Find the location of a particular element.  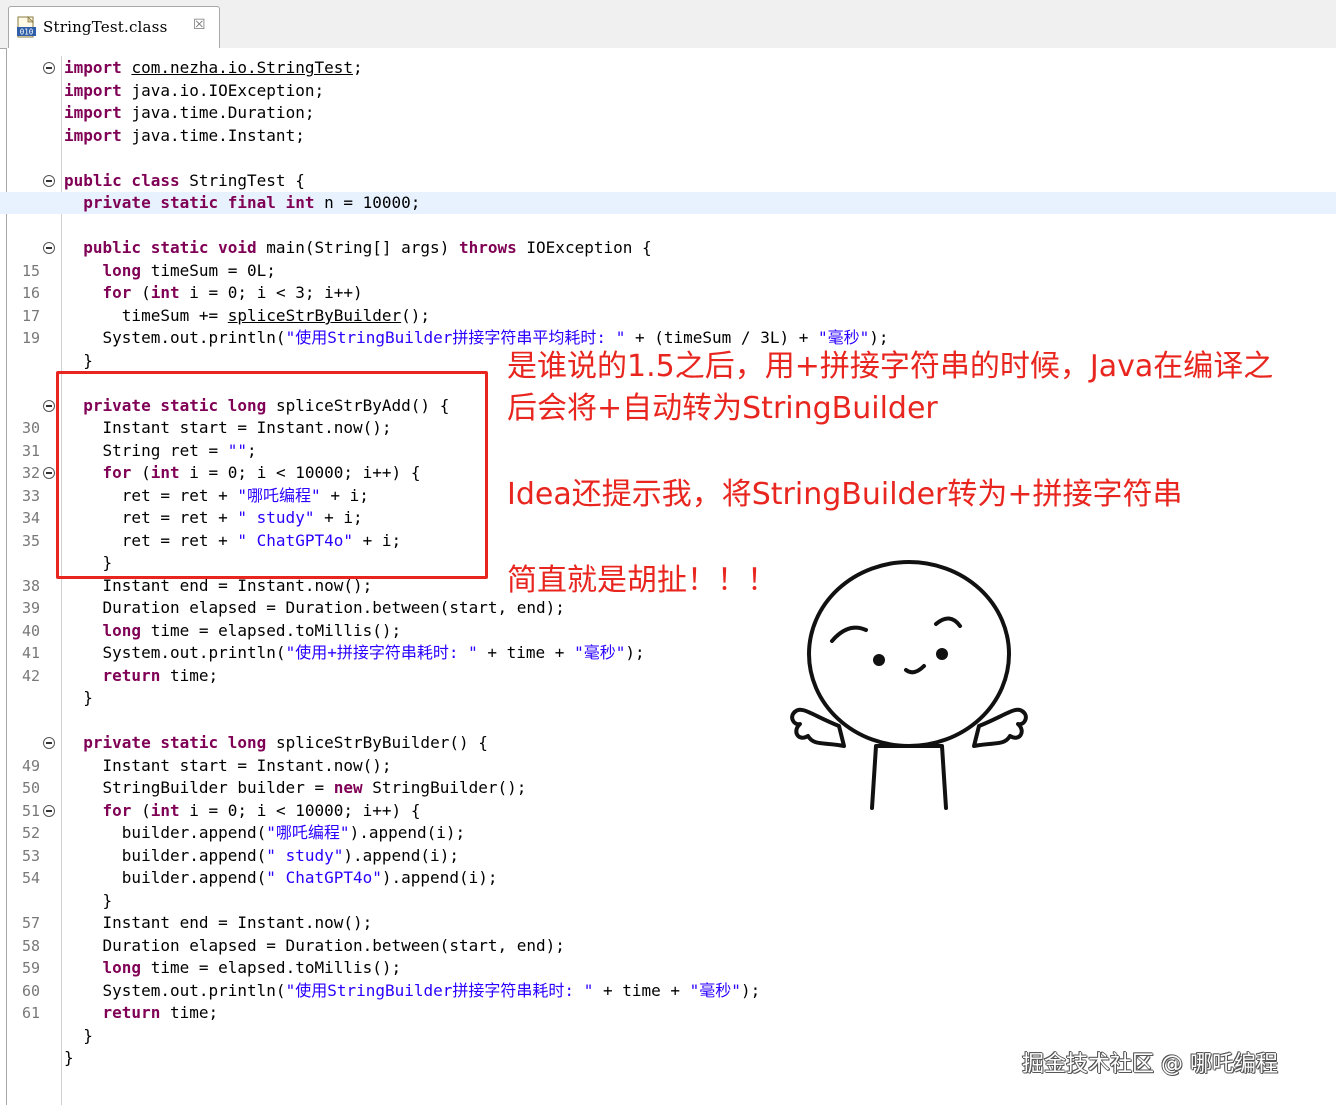

code-text: public class StringTest { is located at coordinates (184, 181).